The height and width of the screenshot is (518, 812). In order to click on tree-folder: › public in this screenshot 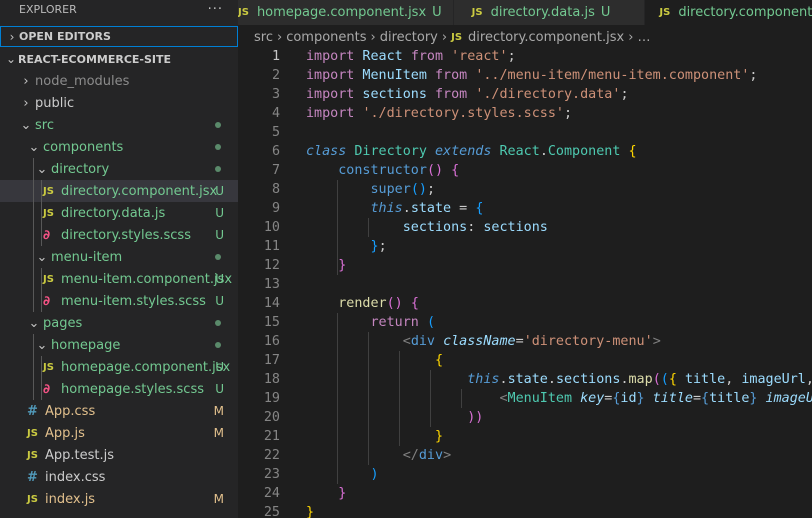, I will do `click(119, 103)`.